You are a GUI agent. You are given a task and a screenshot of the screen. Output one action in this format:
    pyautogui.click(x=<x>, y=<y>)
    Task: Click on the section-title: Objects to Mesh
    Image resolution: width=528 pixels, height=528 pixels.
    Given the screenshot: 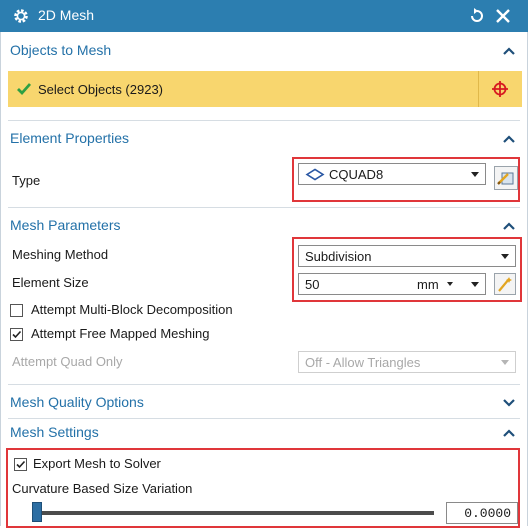 What is the action you would take?
    pyautogui.click(x=61, y=50)
    